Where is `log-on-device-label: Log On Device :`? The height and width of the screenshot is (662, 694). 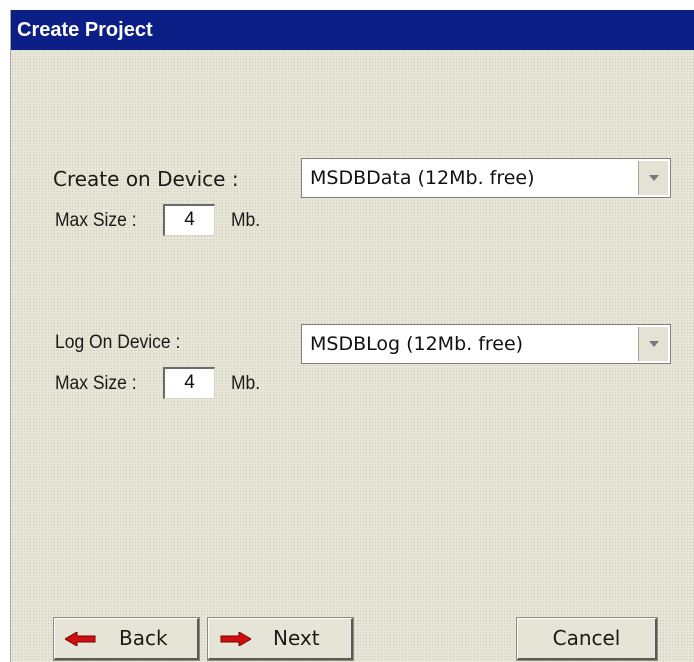
log-on-device-label: Log On Device : is located at coordinates (118, 342).